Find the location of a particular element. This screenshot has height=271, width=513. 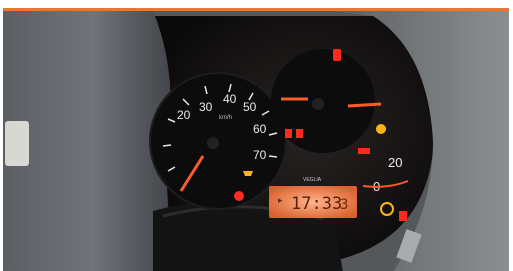

lcd-indicator: ▸ is located at coordinates (280, 201).